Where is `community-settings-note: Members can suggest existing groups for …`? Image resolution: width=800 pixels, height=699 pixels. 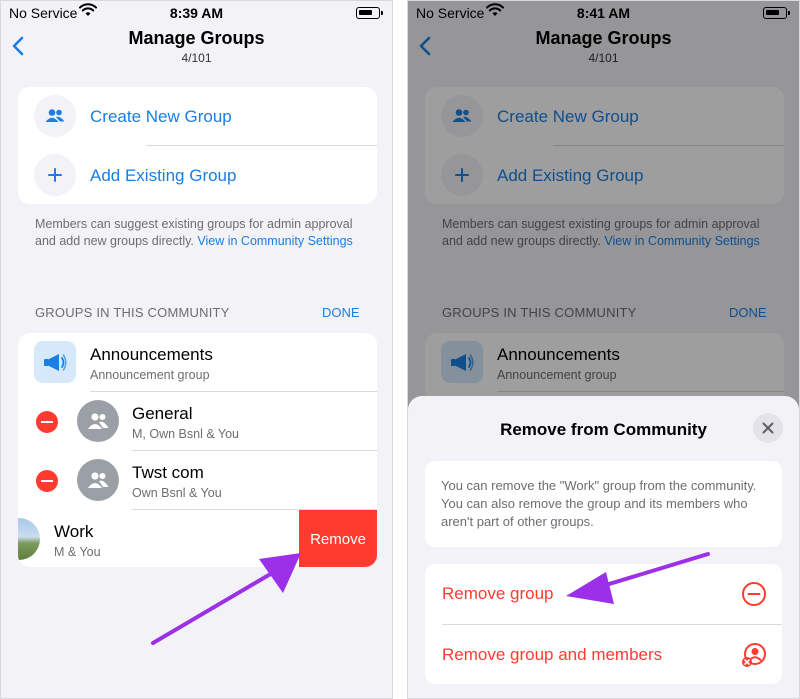 community-settings-note: Members can suggest existing groups for … is located at coordinates (195, 233).